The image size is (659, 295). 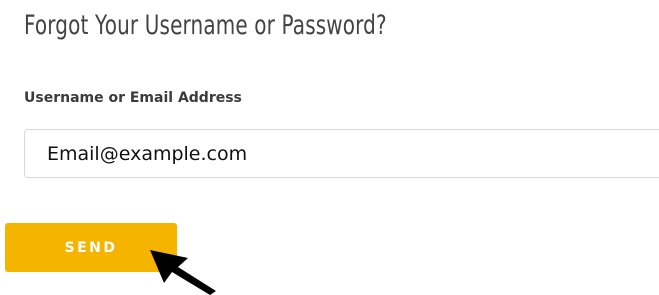 What do you see at coordinates (205, 25) in the screenshot?
I see `page-title: Forgot Your Username or Password?` at bounding box center [205, 25].